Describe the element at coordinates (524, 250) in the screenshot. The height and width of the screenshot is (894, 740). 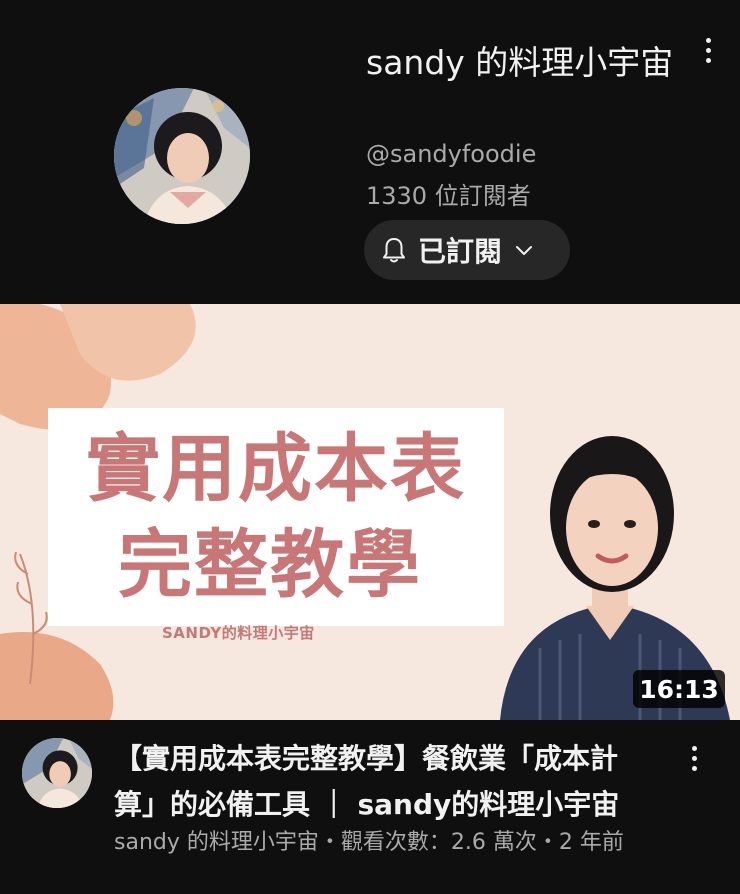
I see `chevron-down-icon` at that location.